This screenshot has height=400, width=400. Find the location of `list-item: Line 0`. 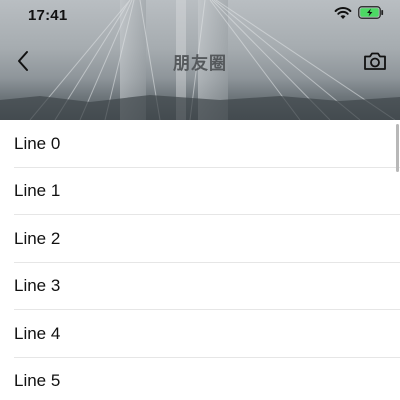

list-item: Line 0 is located at coordinates (200, 144).